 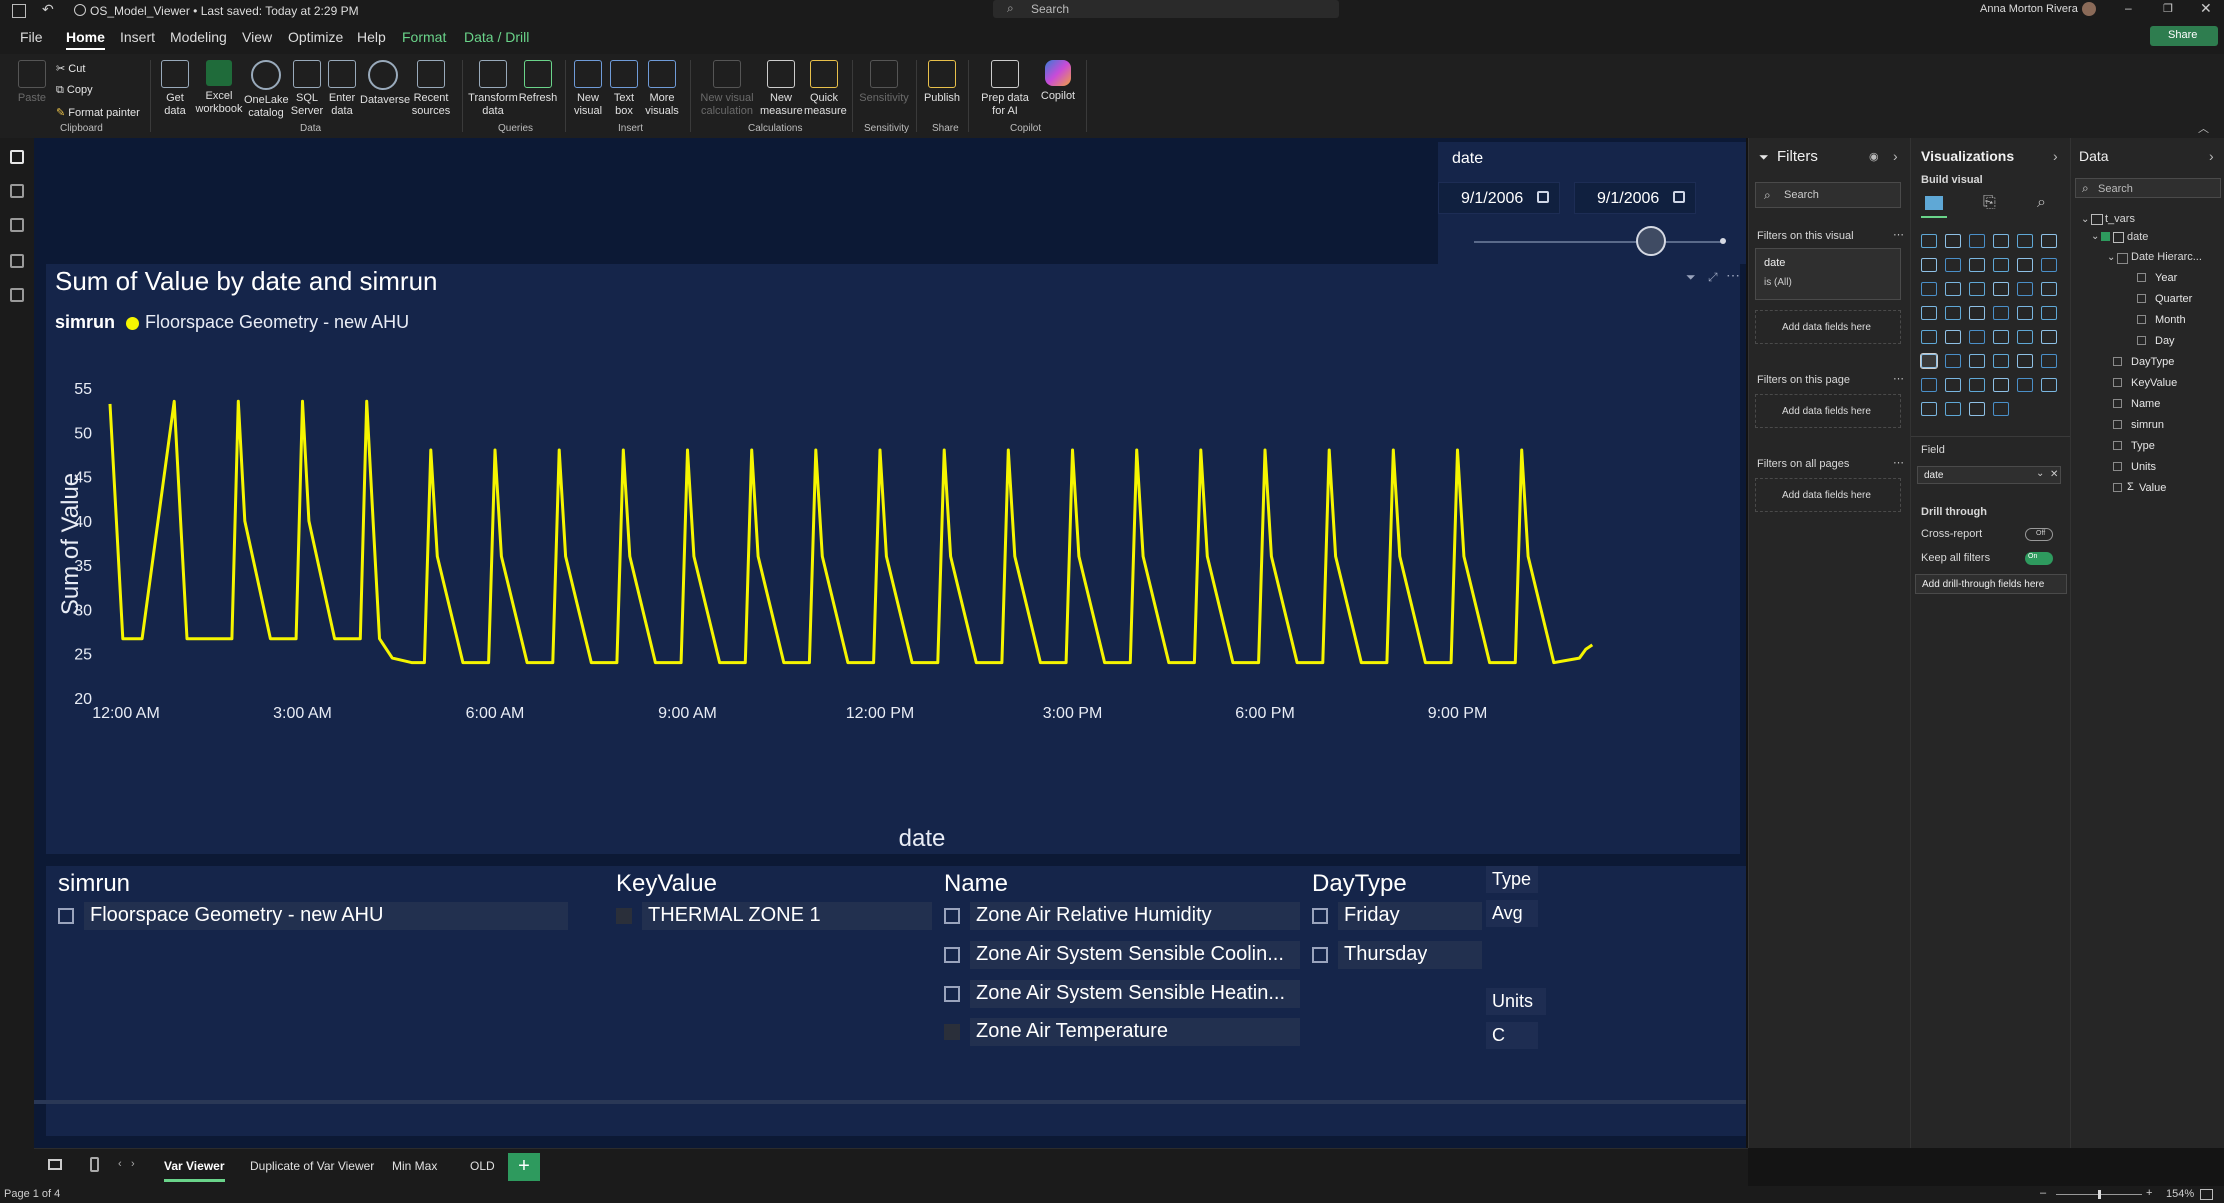 I want to click on report-view-icon, so click(x=17, y=157).